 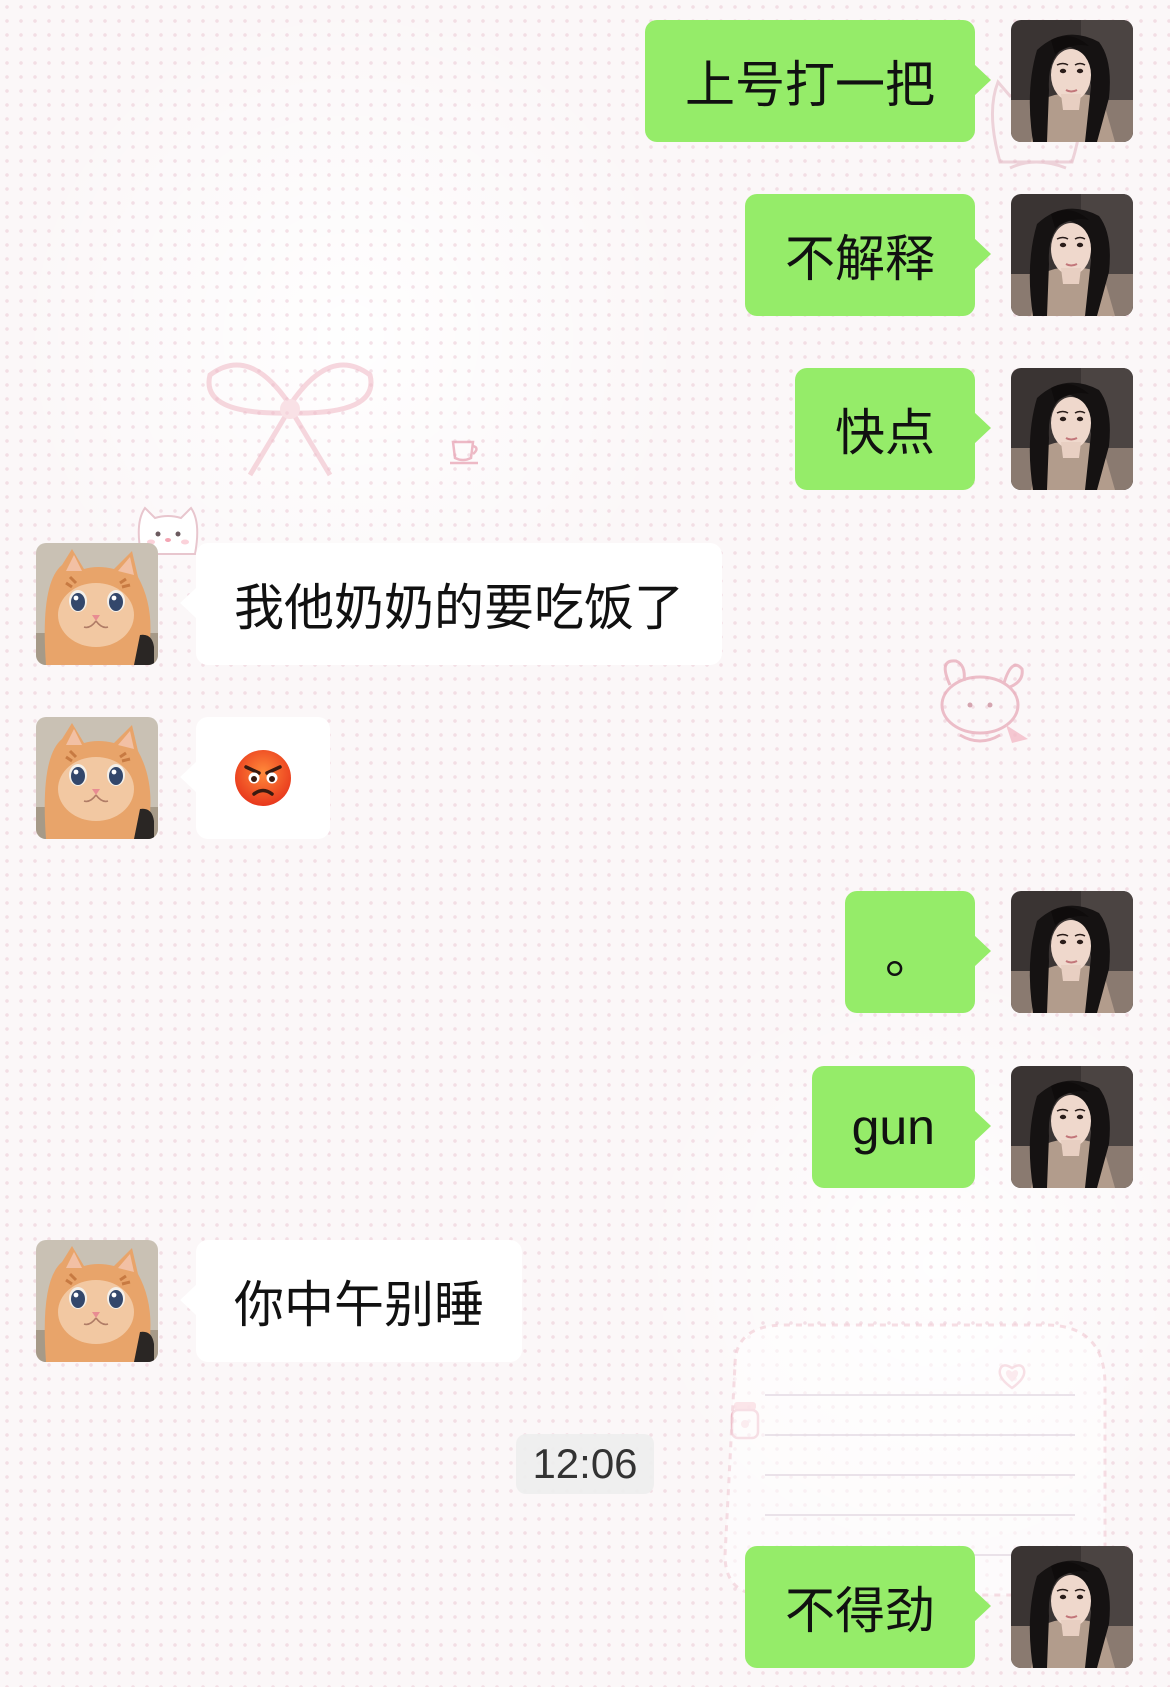 I want to click on sent-message-bubble: 不解释, so click(x=868, y=255).